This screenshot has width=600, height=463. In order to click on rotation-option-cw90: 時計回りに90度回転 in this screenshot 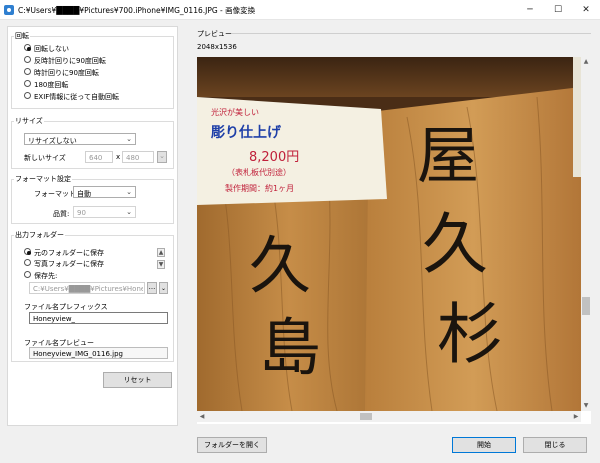, I will do `click(94, 72)`.